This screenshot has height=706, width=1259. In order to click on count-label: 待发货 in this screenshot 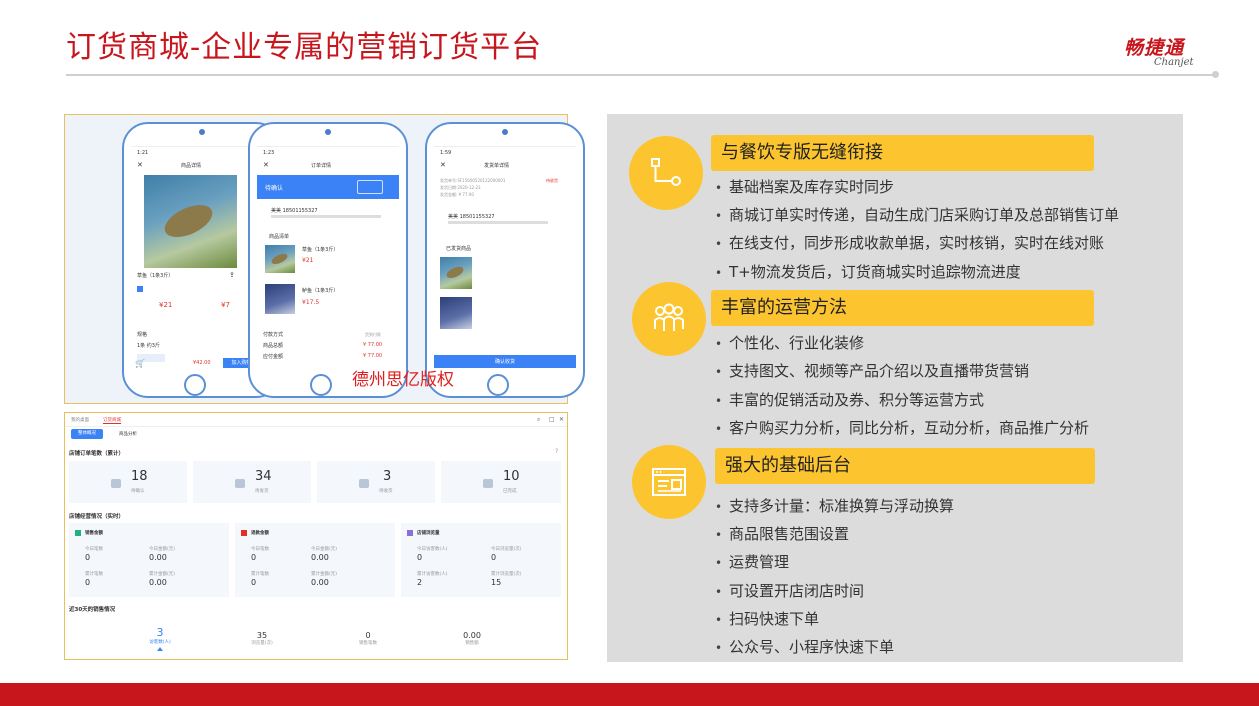, I will do `click(262, 491)`.